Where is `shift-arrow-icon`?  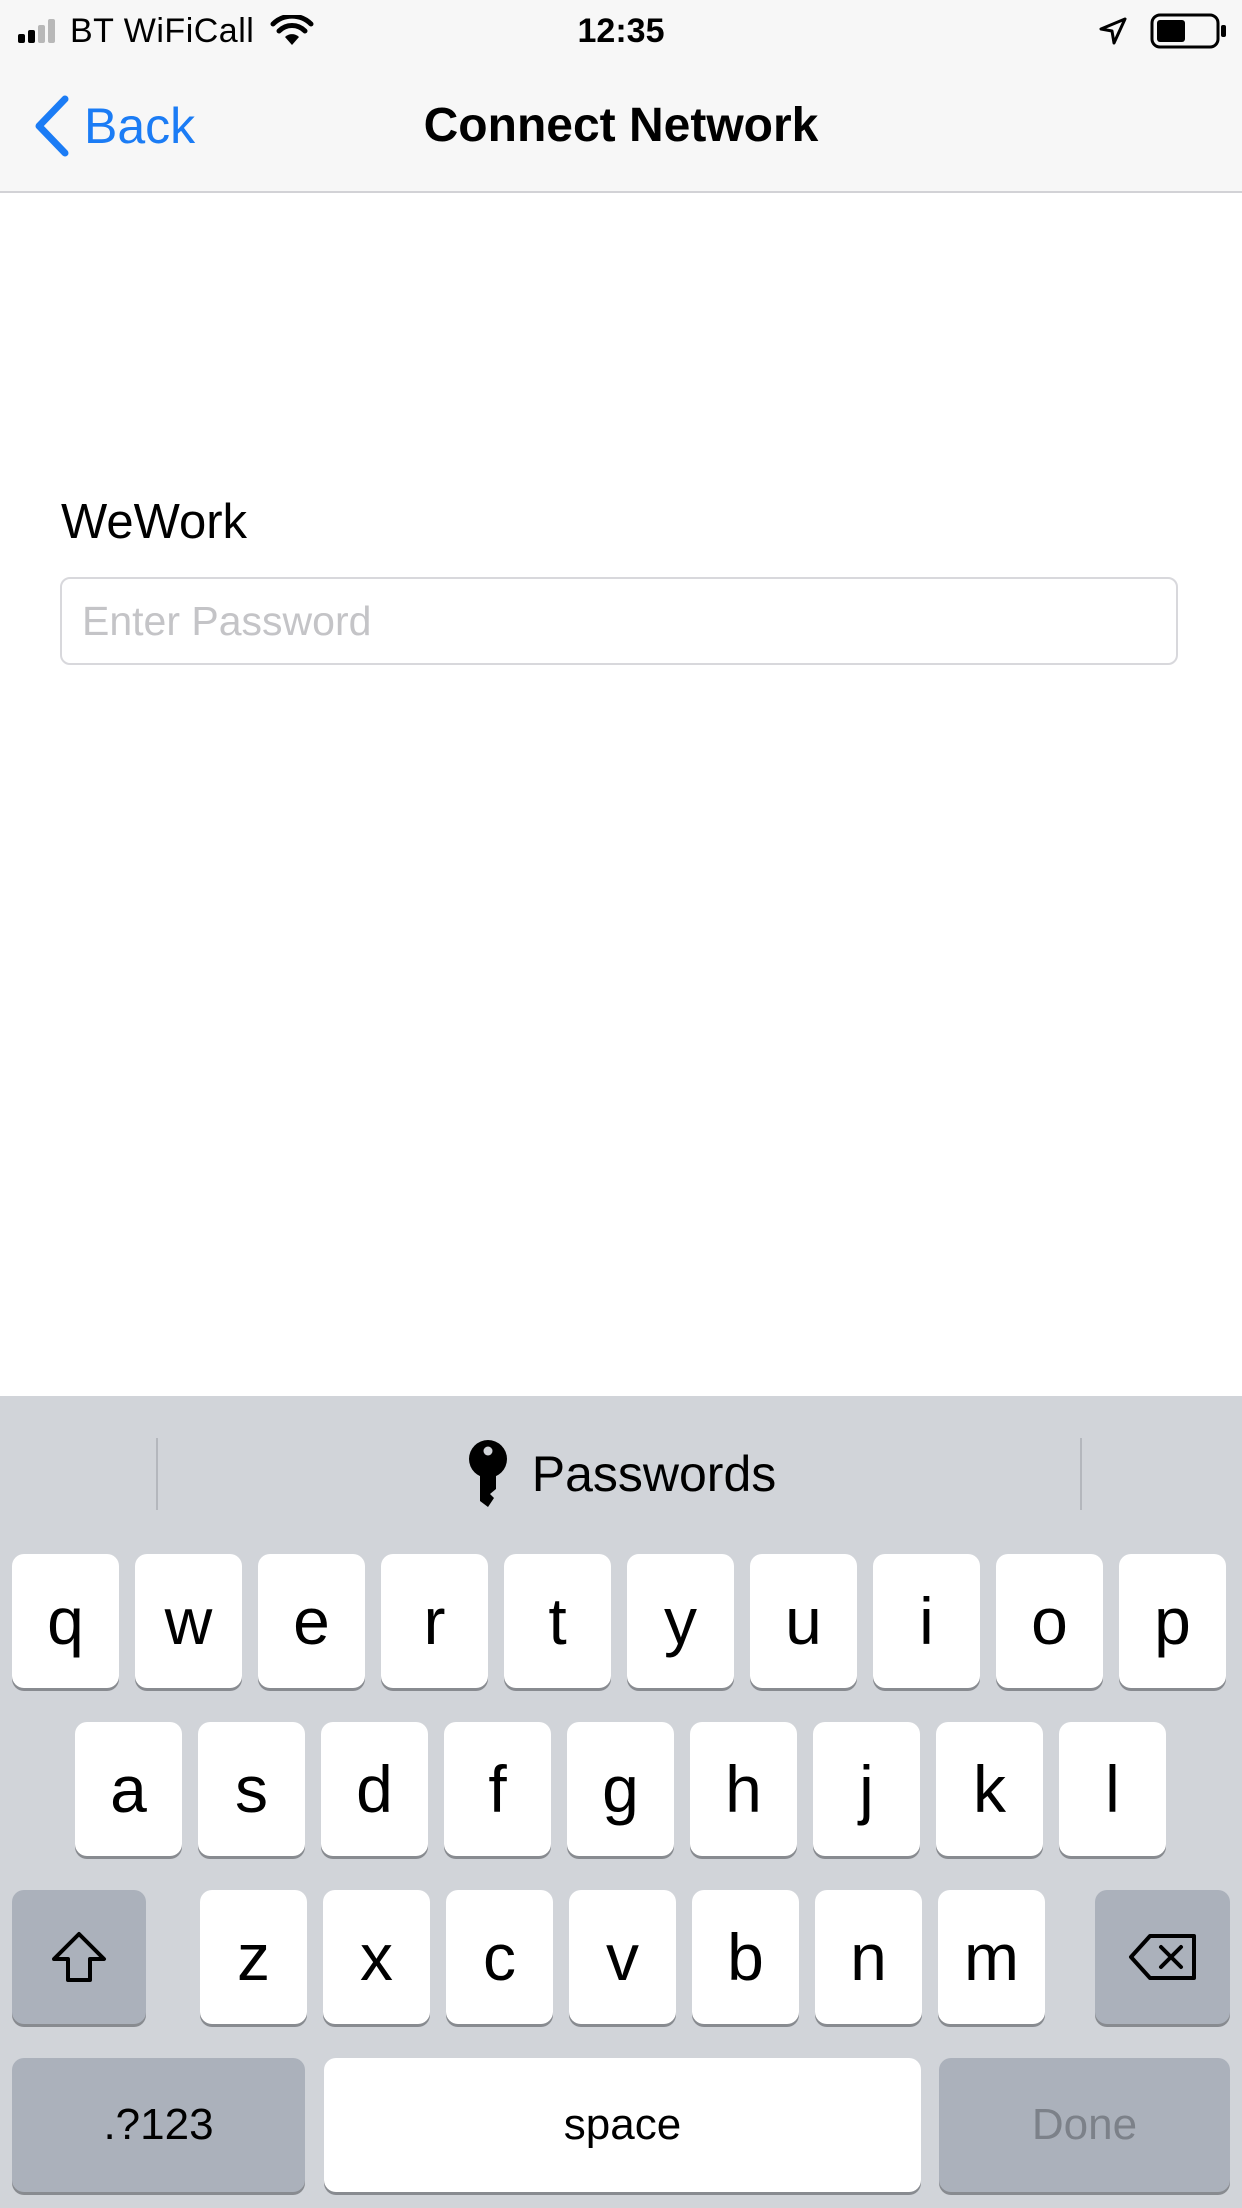
shift-arrow-icon is located at coordinates (79, 1957).